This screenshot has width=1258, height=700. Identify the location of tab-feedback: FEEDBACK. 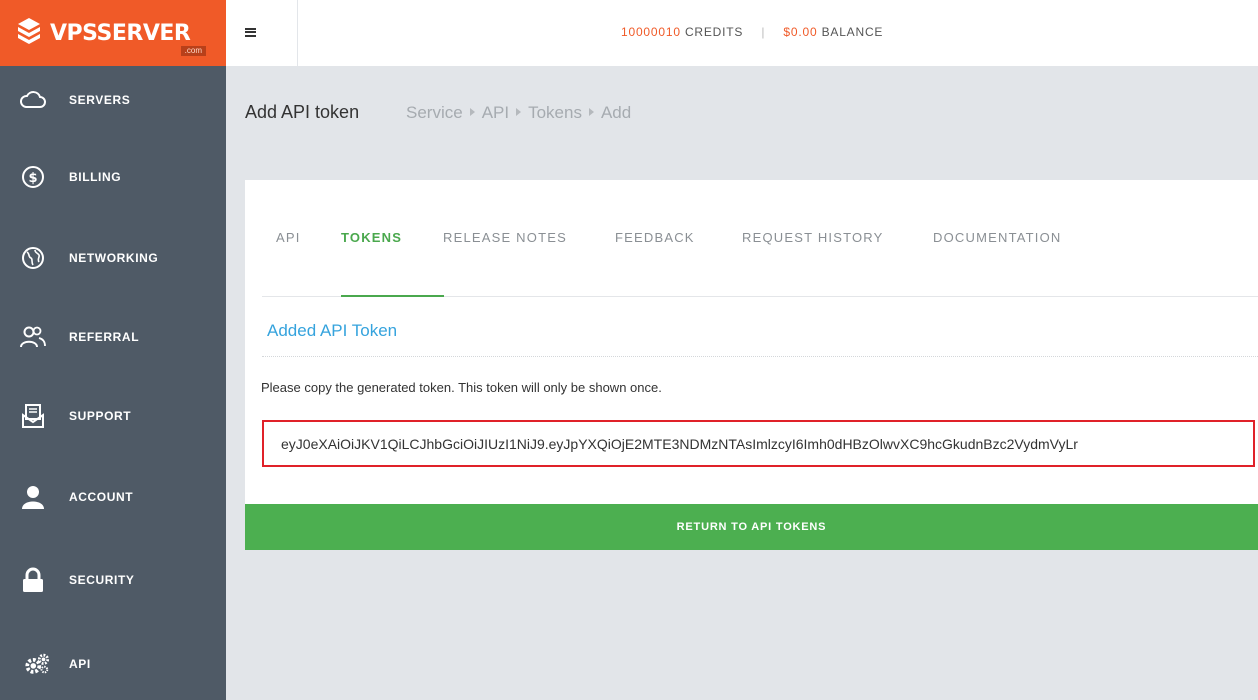
(655, 237).